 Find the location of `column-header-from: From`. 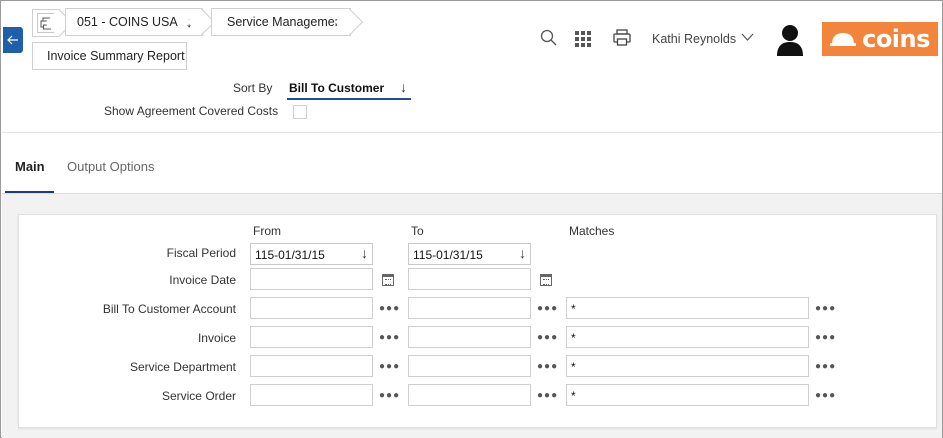

column-header-from: From is located at coordinates (267, 231).